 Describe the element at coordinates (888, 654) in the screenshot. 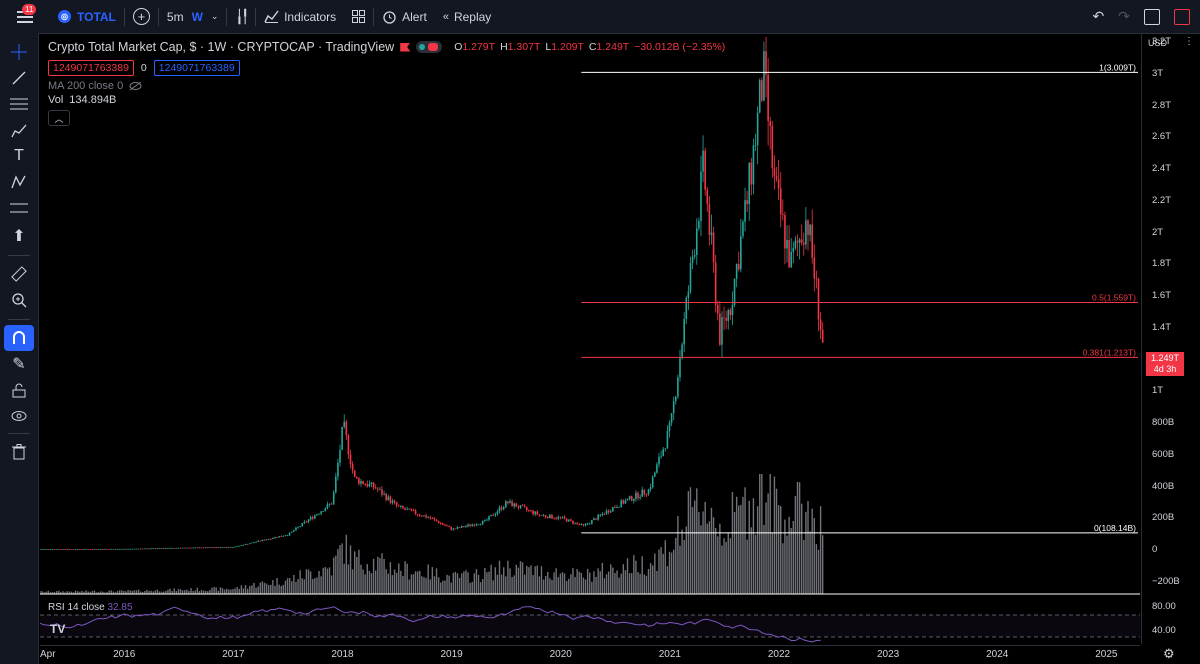

I see `time-tick-label: 2023` at that location.